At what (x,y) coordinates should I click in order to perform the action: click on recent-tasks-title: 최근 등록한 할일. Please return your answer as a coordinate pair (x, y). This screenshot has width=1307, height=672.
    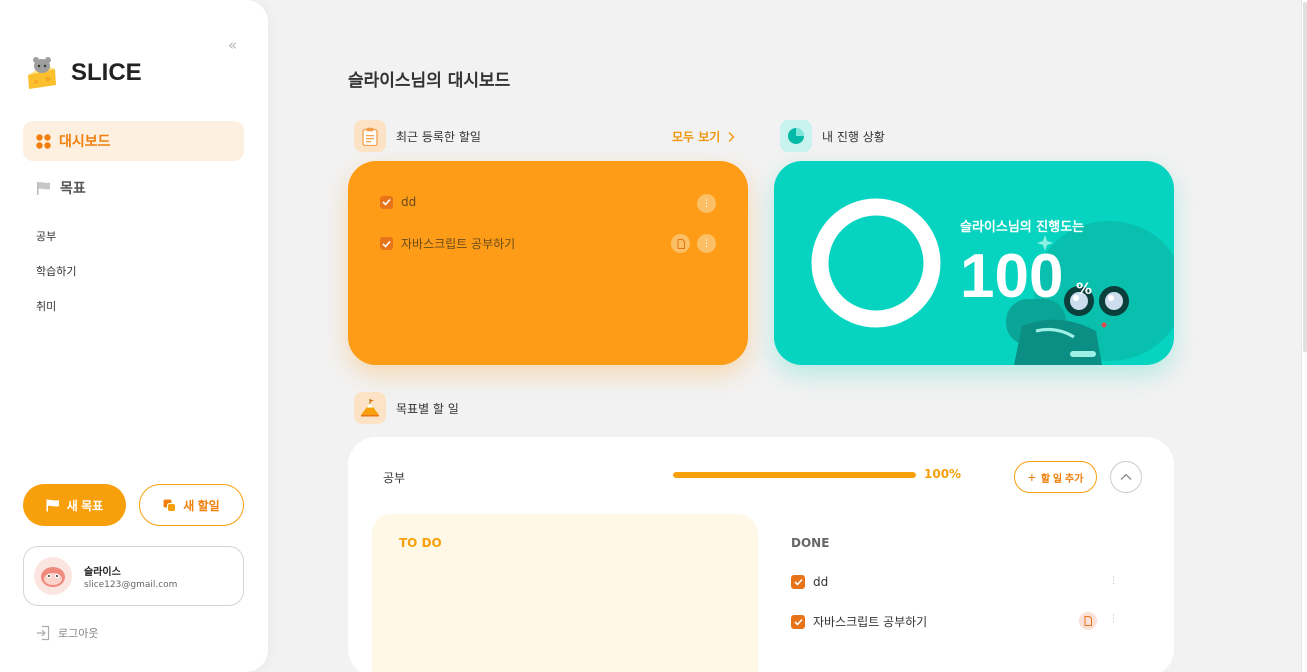
    Looking at the image, I should click on (438, 136).